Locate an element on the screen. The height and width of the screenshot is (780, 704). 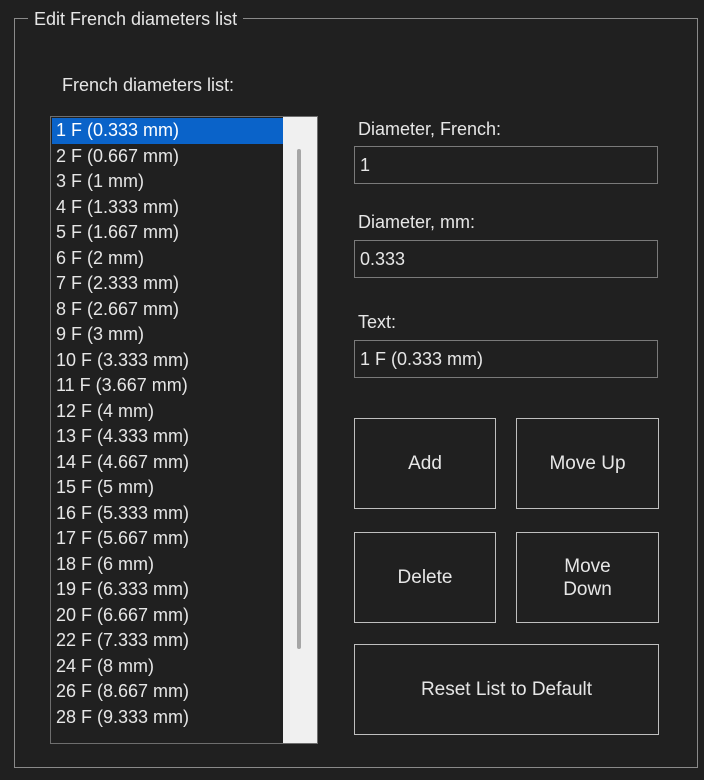
listbox-scrollbar is located at coordinates (300, 430).